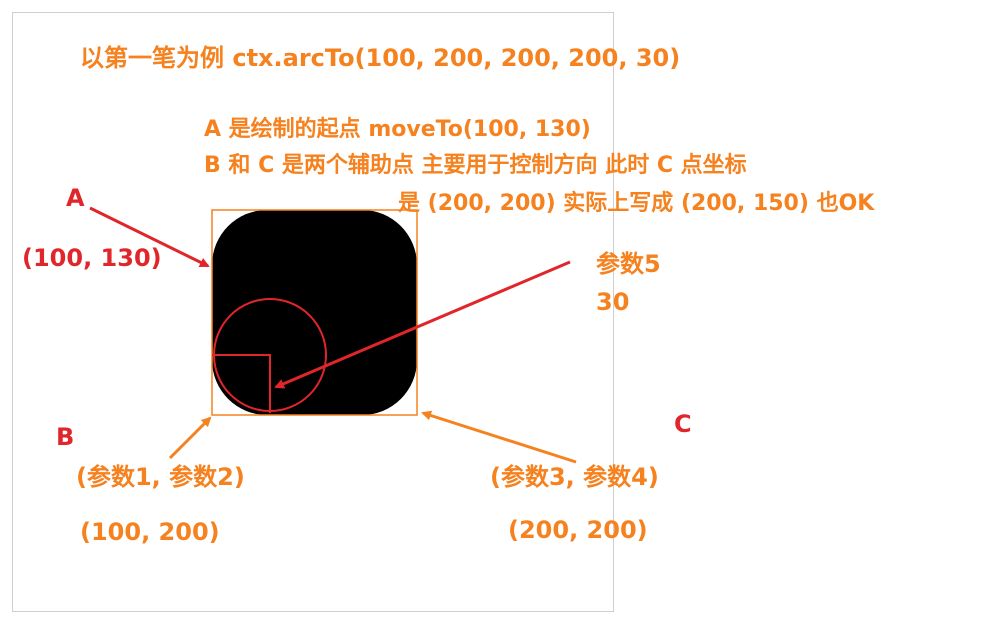  Describe the element at coordinates (190, 438) in the screenshot. I see `arrow-b` at that location.